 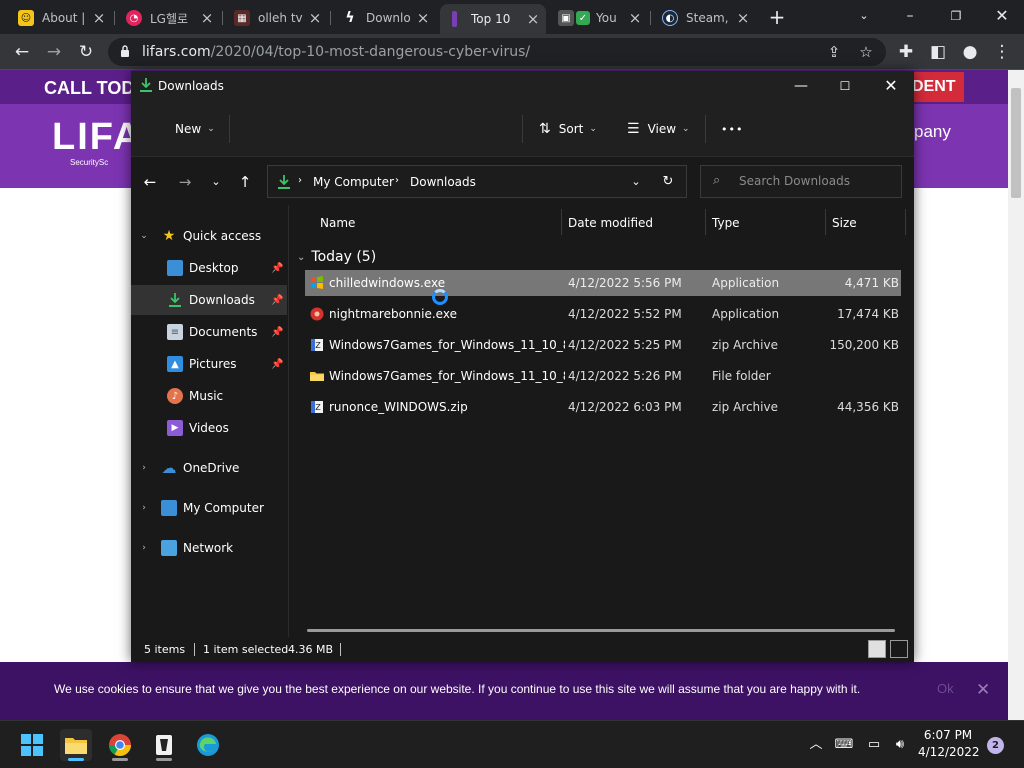 I want to click on refresh-icon: ↻, so click(x=668, y=182).